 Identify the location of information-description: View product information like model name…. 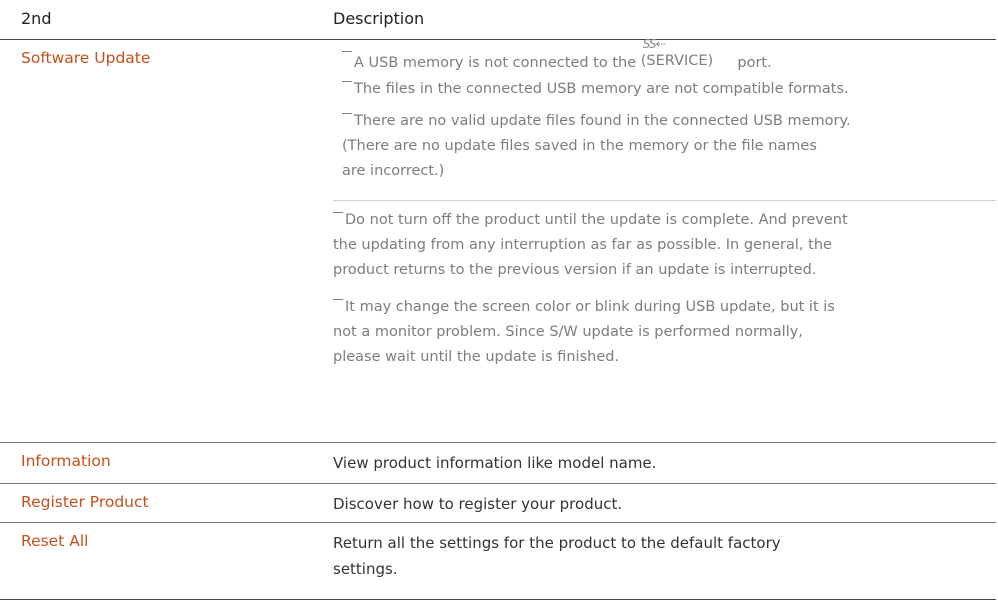
(495, 463).